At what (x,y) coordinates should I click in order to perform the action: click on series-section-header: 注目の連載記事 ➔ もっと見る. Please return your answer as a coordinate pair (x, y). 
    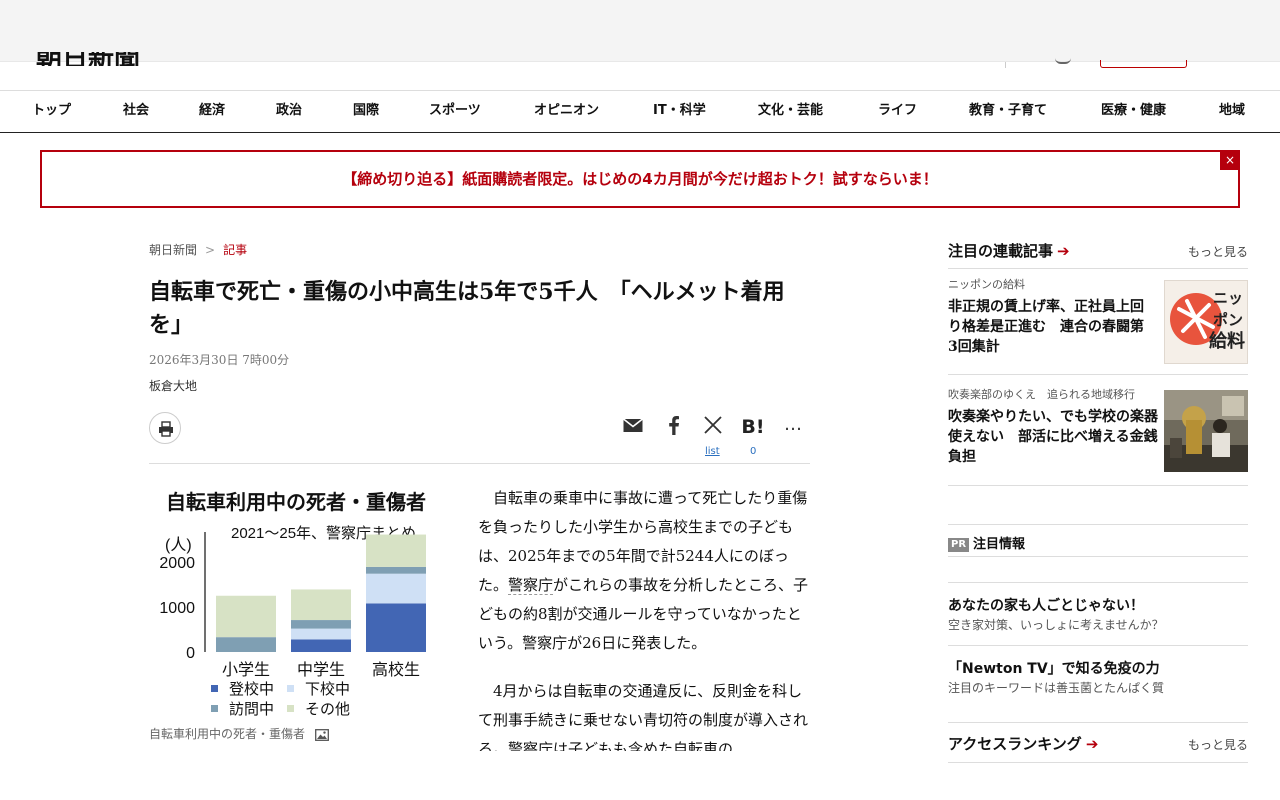
    Looking at the image, I should click on (1098, 251).